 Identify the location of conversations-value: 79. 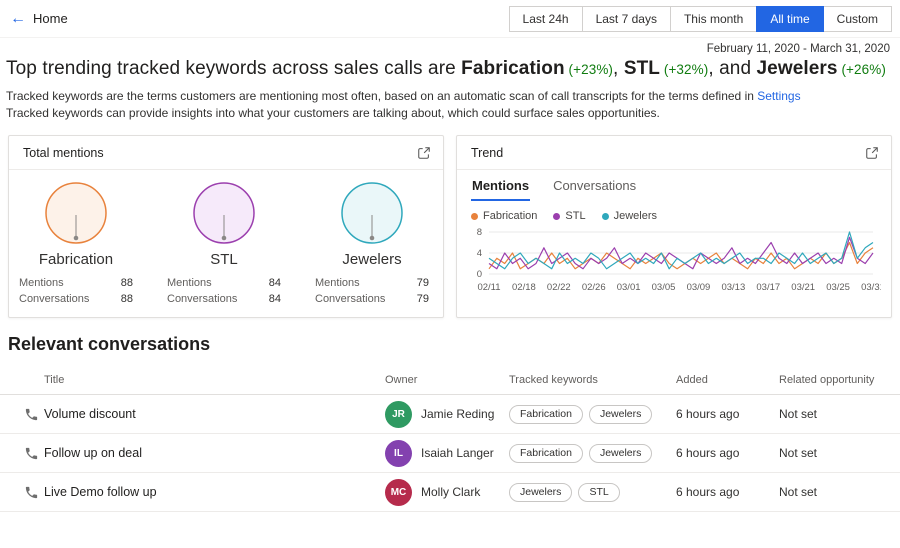
(422, 299).